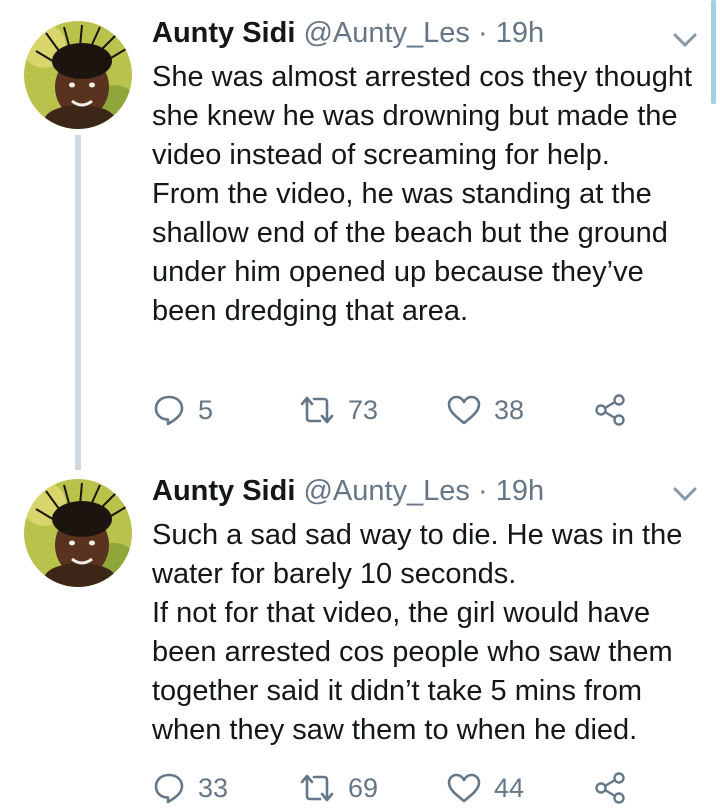  What do you see at coordinates (206, 409) in the screenshot?
I see `reply-count: 5` at bounding box center [206, 409].